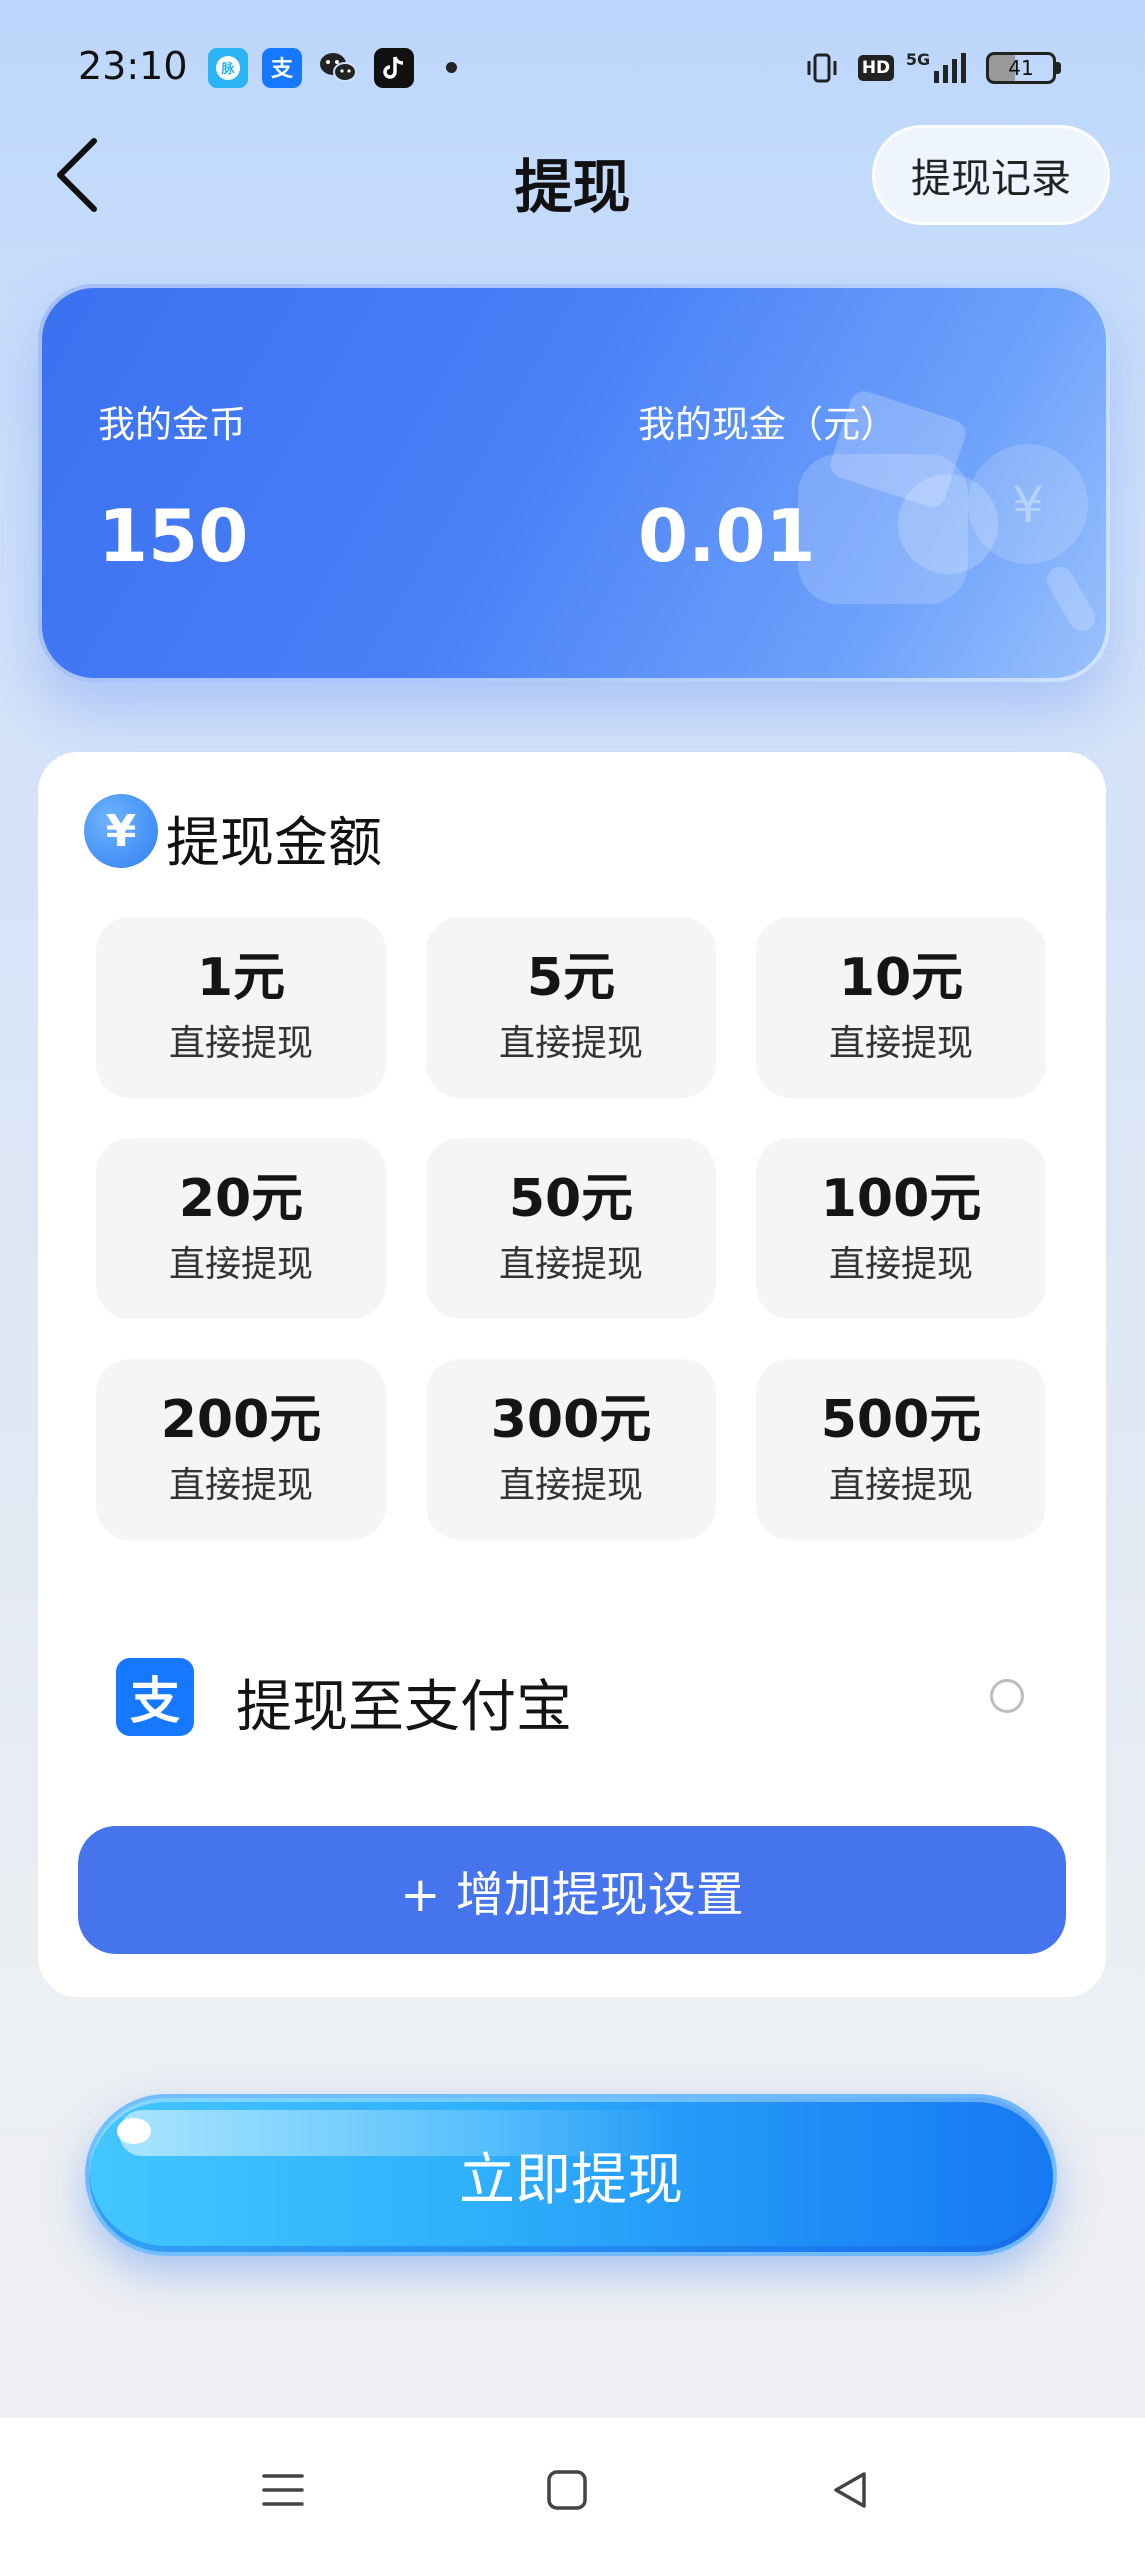  Describe the element at coordinates (767, 424) in the screenshot. I see `cash-label: 我的现金（元）` at that location.